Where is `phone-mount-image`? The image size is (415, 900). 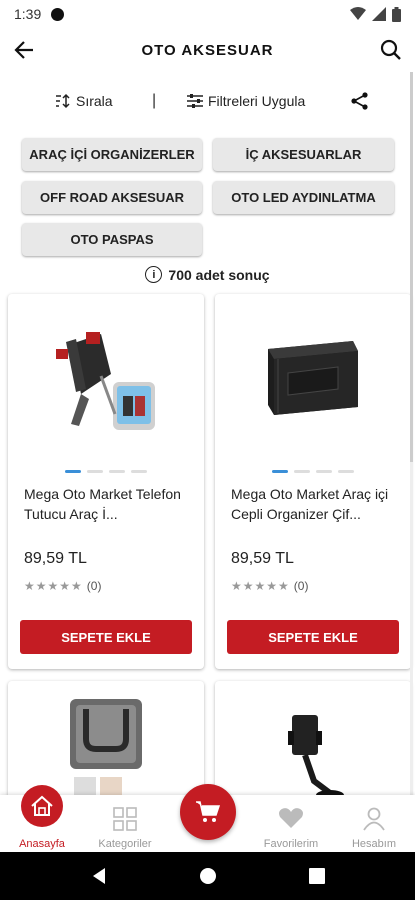
phone-mount-image is located at coordinates (316, 757).